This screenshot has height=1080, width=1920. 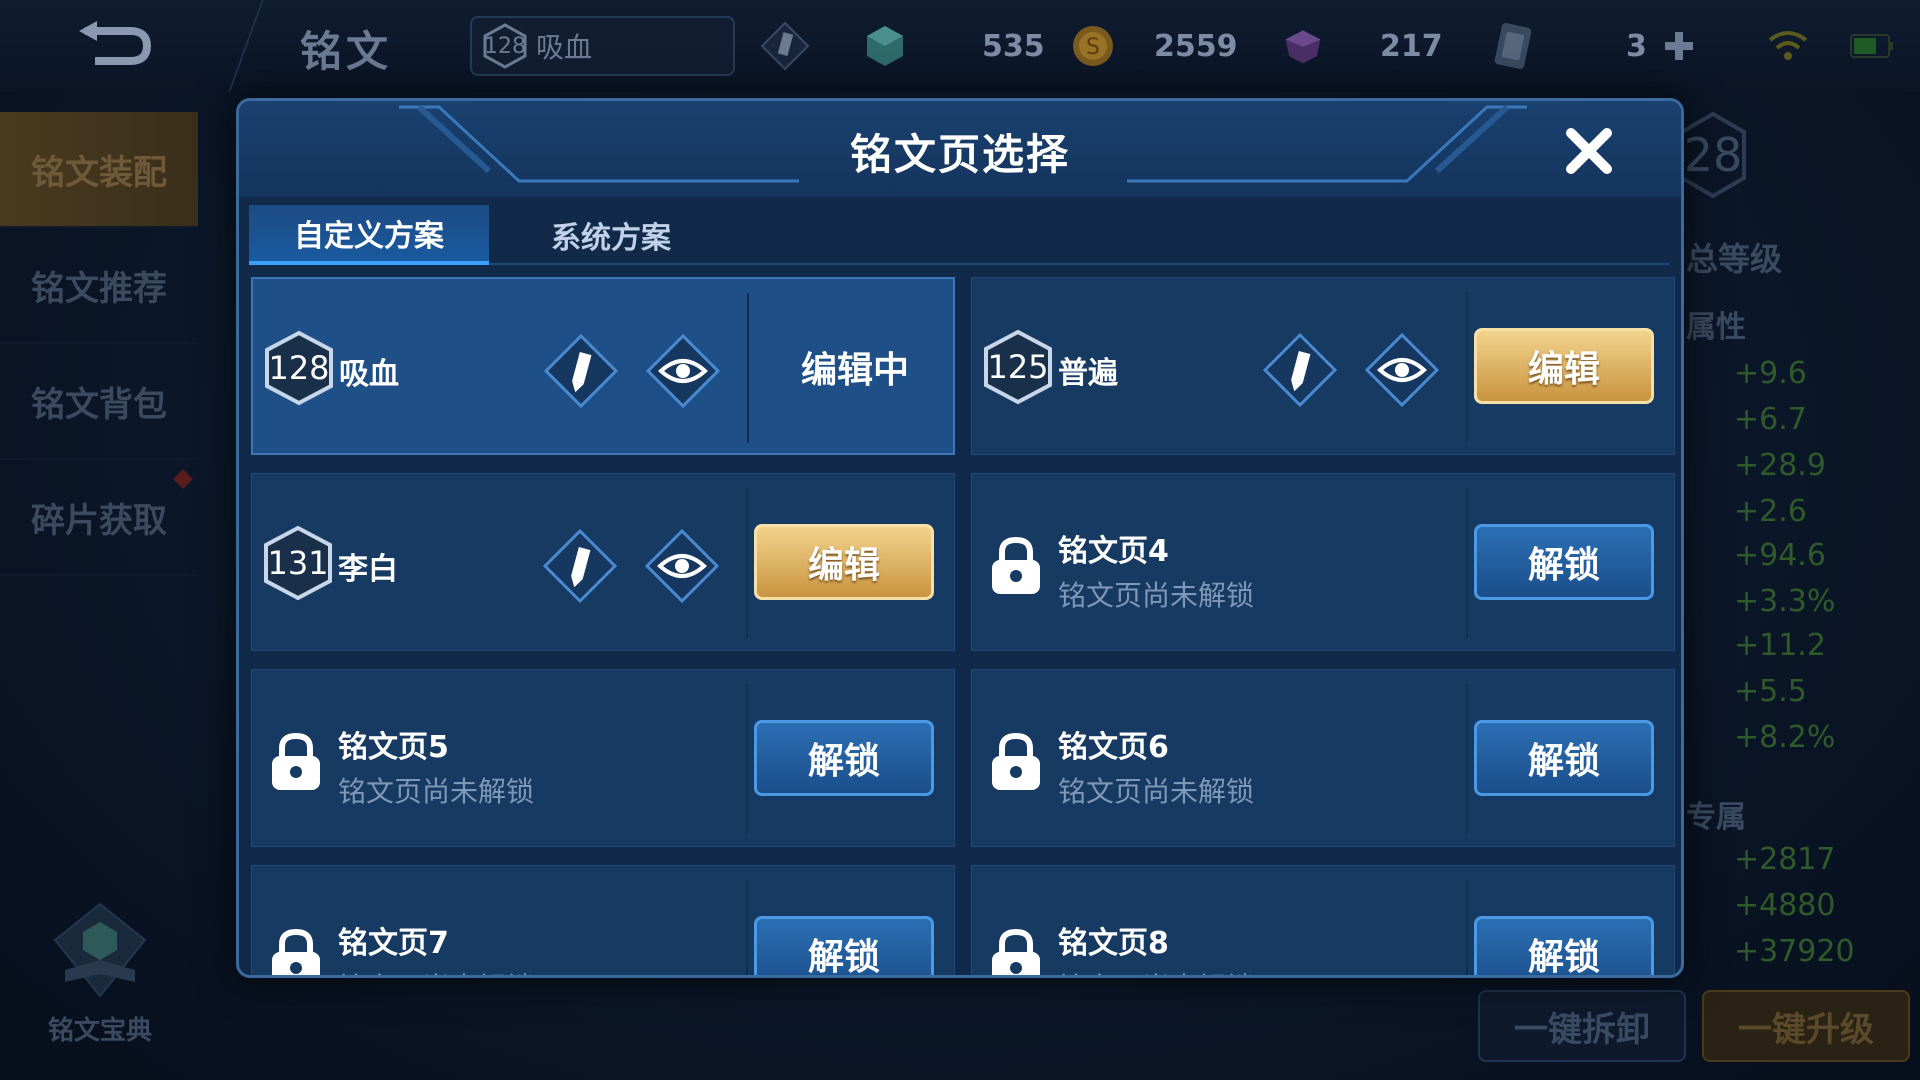 I want to click on exclusive-label: 专属, so click(x=1716, y=817).